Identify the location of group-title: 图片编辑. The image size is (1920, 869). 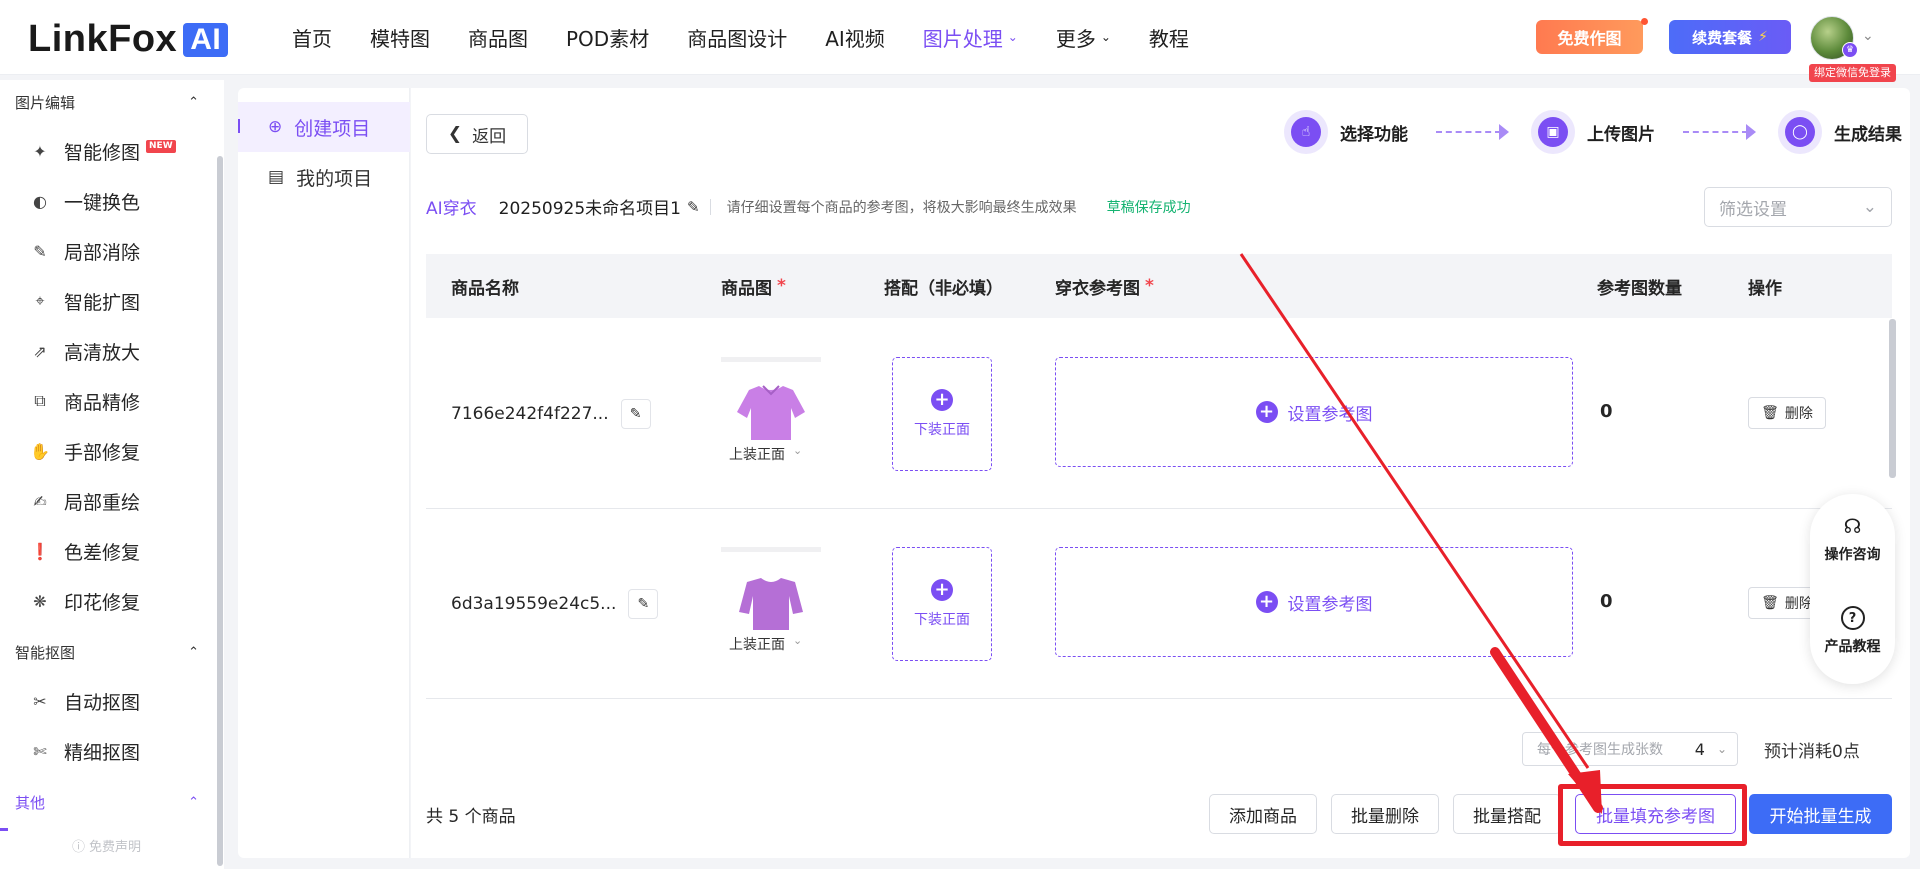
(45, 103).